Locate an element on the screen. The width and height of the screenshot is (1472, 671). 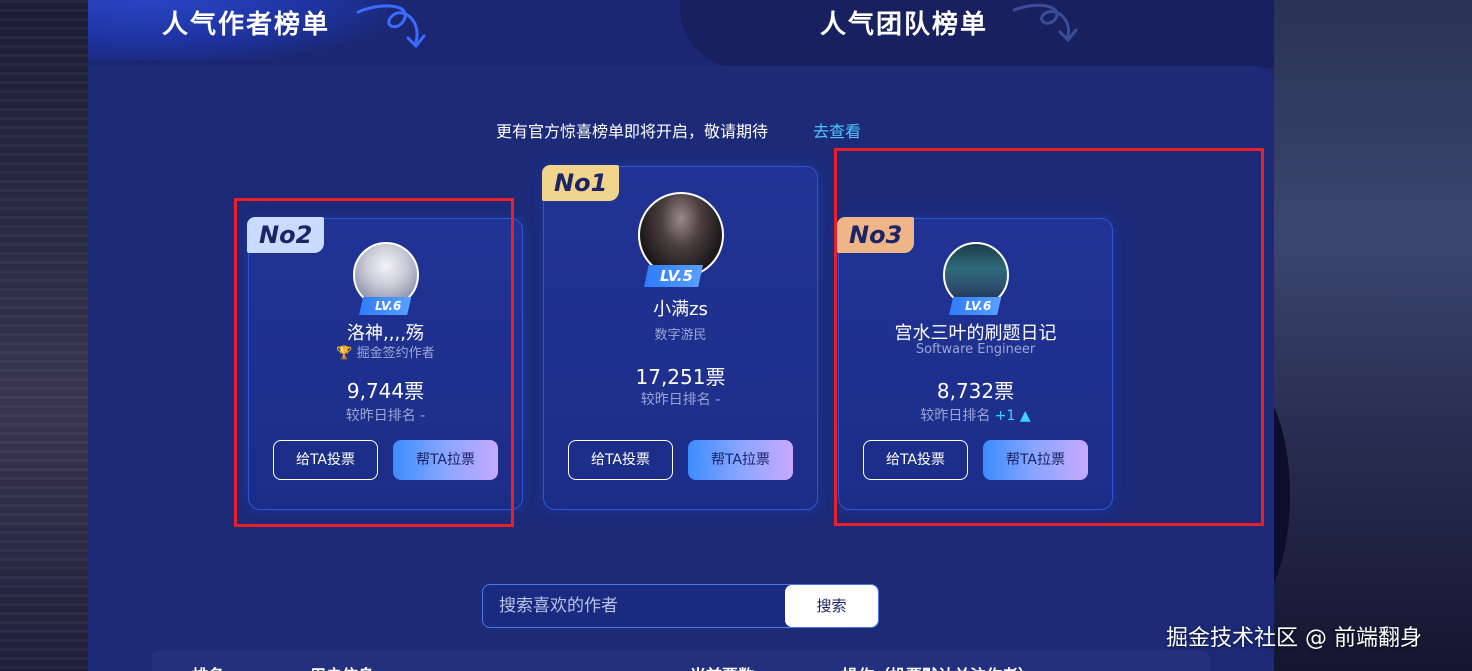
level-badge: LV.5 is located at coordinates (673, 276).